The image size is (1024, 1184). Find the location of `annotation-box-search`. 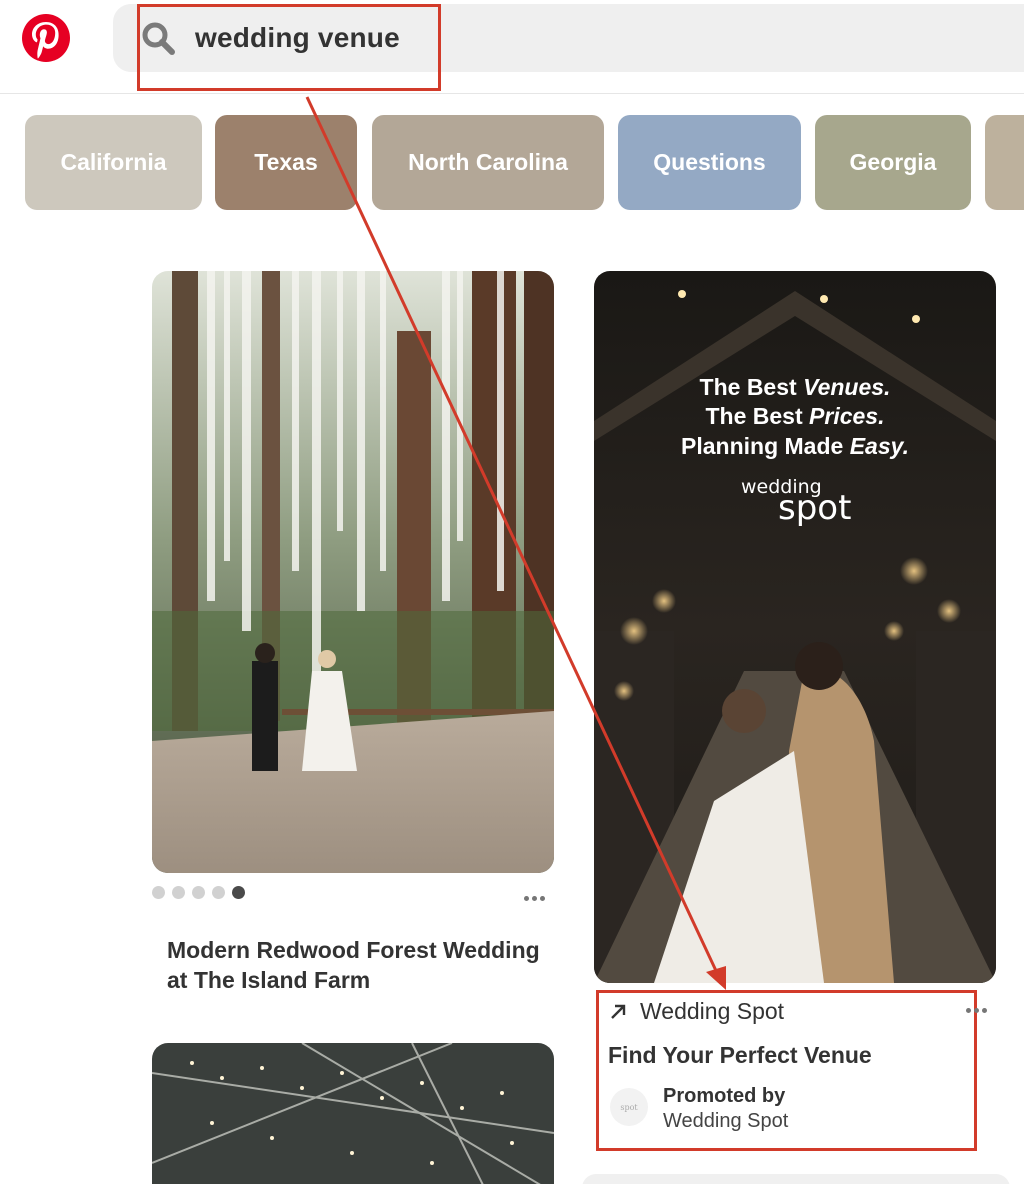

annotation-box-search is located at coordinates (289, 47).